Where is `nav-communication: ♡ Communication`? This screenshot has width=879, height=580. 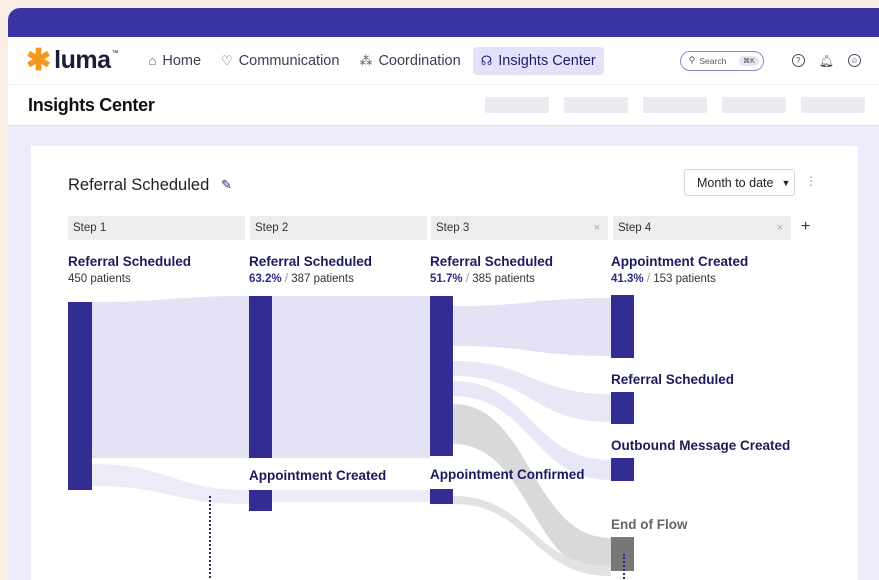 nav-communication: ♡ Communication is located at coordinates (280, 61).